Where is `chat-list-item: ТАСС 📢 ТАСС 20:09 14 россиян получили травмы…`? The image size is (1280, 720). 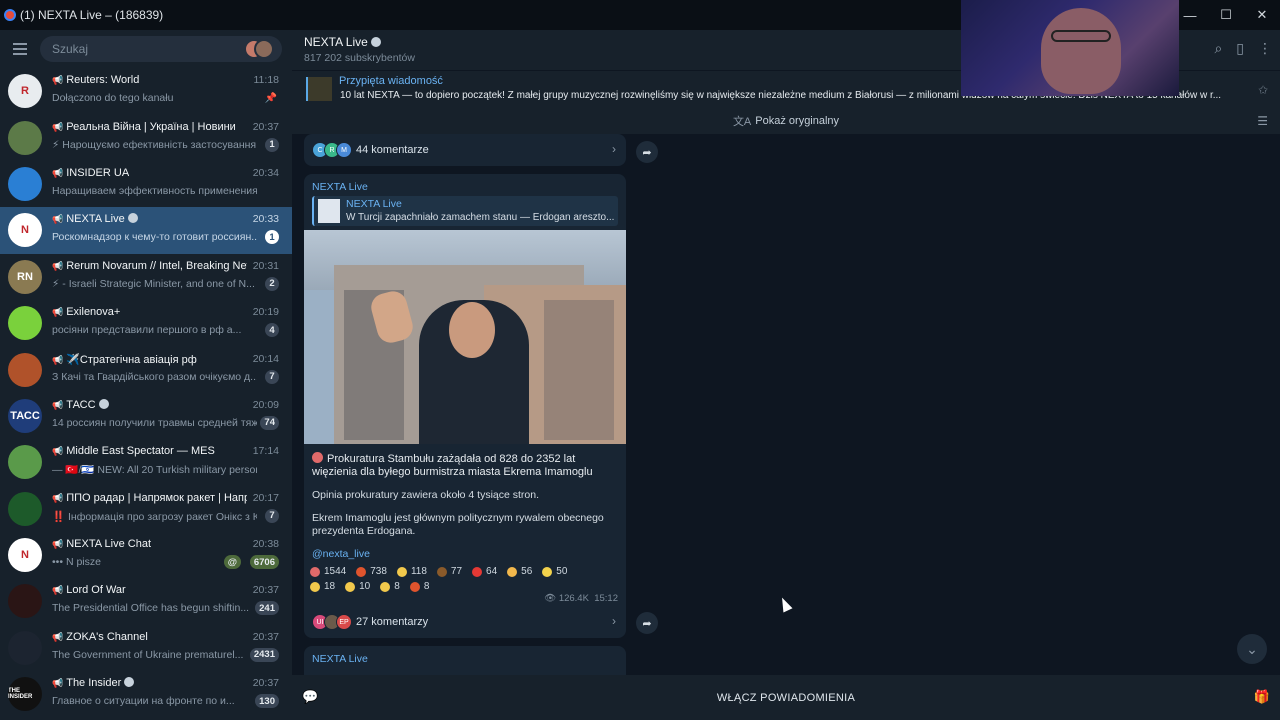 chat-list-item: ТАСС 📢 ТАСС 20:09 14 россиян получили травмы… is located at coordinates (146, 416).